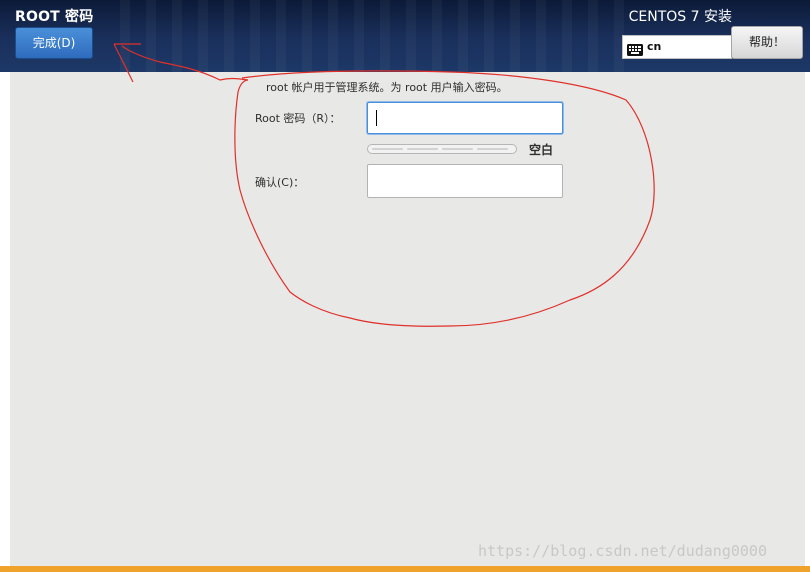 This screenshot has width=810, height=572. Describe the element at coordinates (767, 42) in the screenshot. I see `help-button: 帮助！` at that location.